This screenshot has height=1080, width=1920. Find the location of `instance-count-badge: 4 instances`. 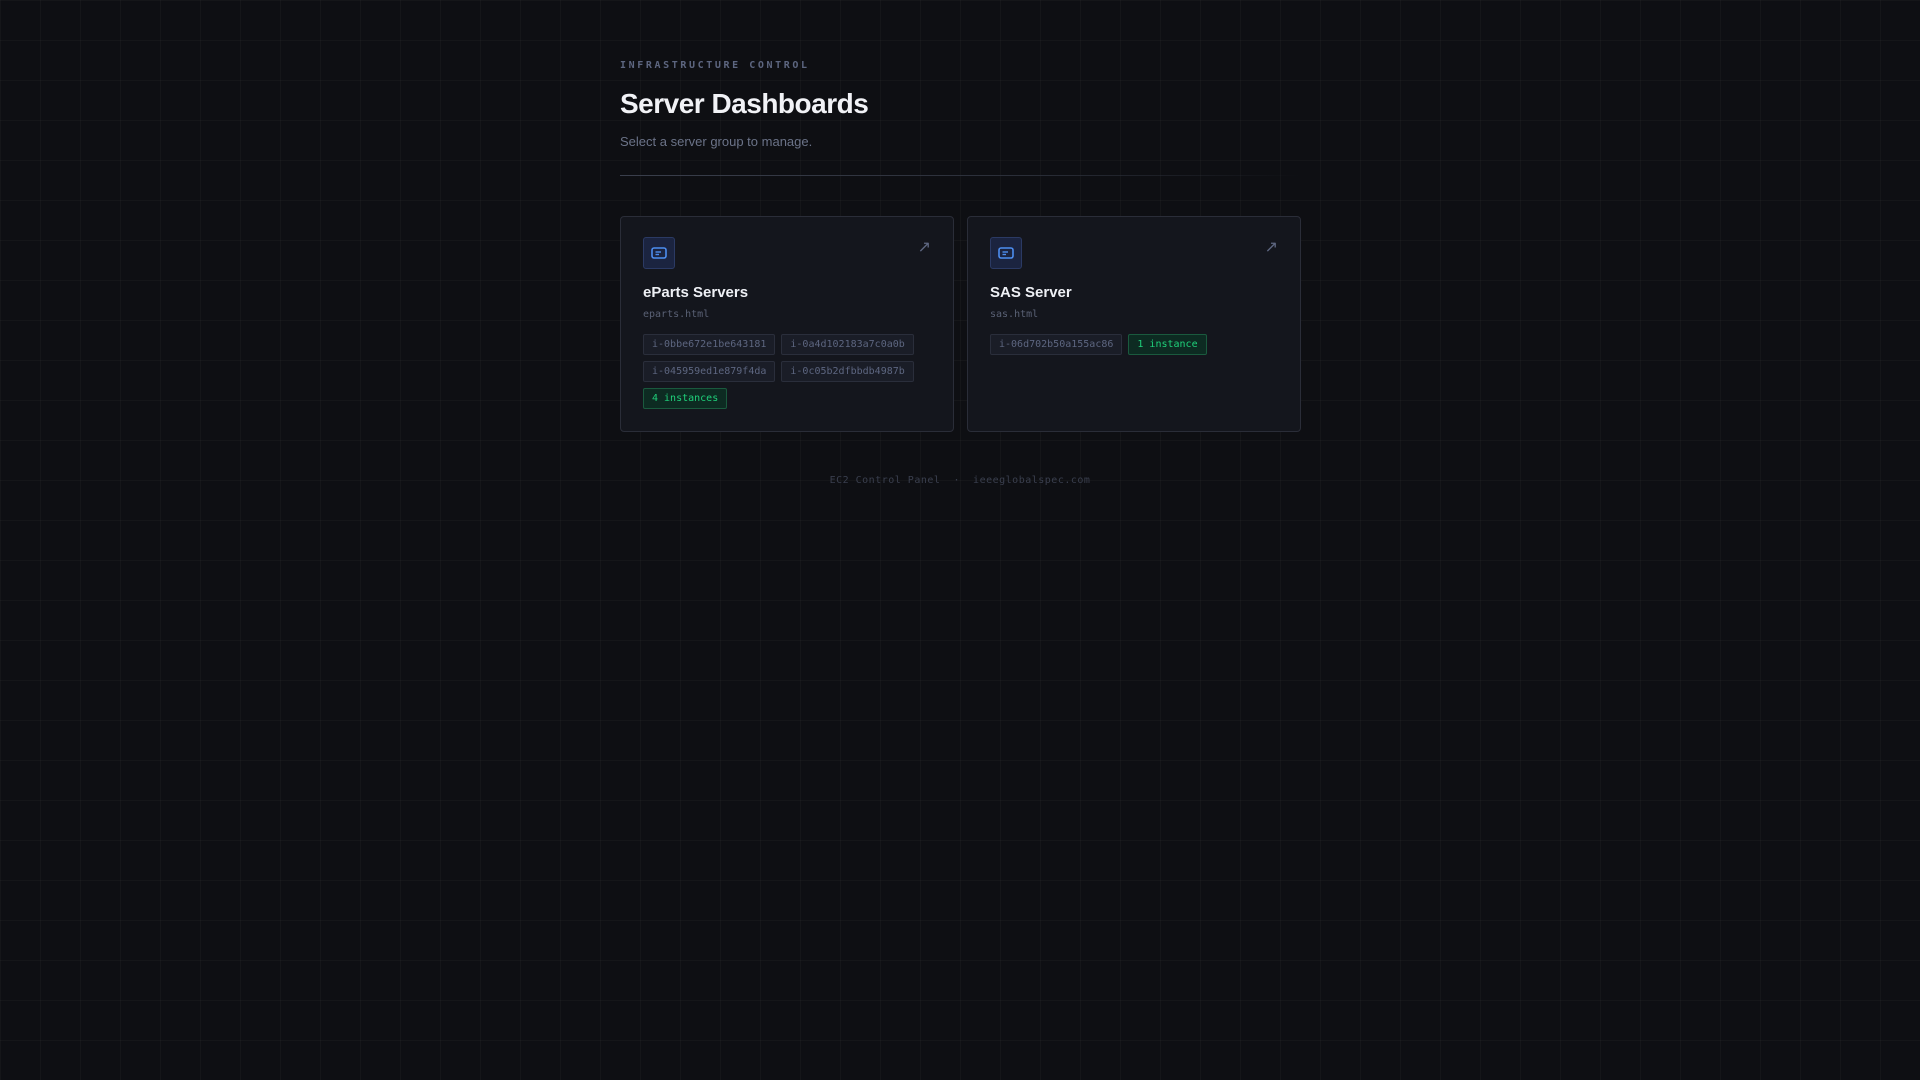

instance-count-badge: 4 instances is located at coordinates (685, 398).